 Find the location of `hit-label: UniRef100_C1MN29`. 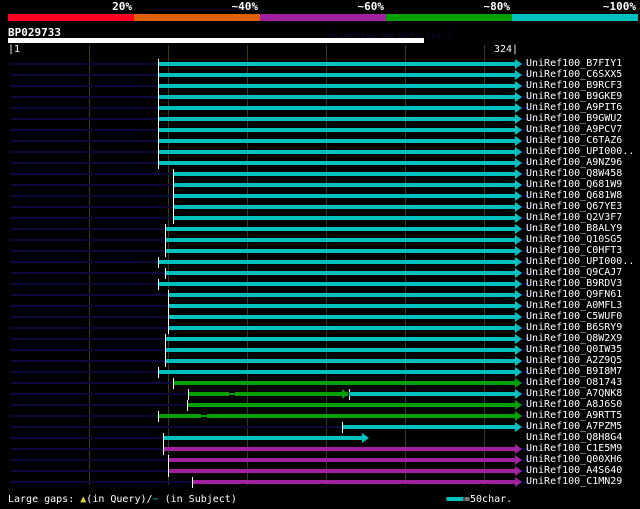

hit-label: UniRef100_C1MN29 is located at coordinates (574, 482).